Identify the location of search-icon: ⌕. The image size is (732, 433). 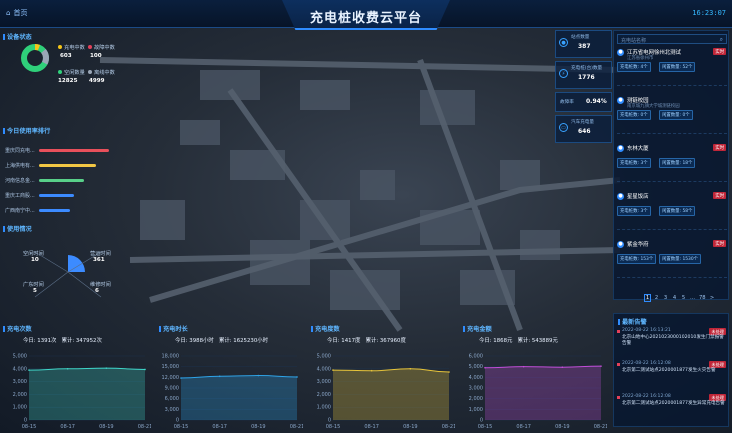
(721, 40).